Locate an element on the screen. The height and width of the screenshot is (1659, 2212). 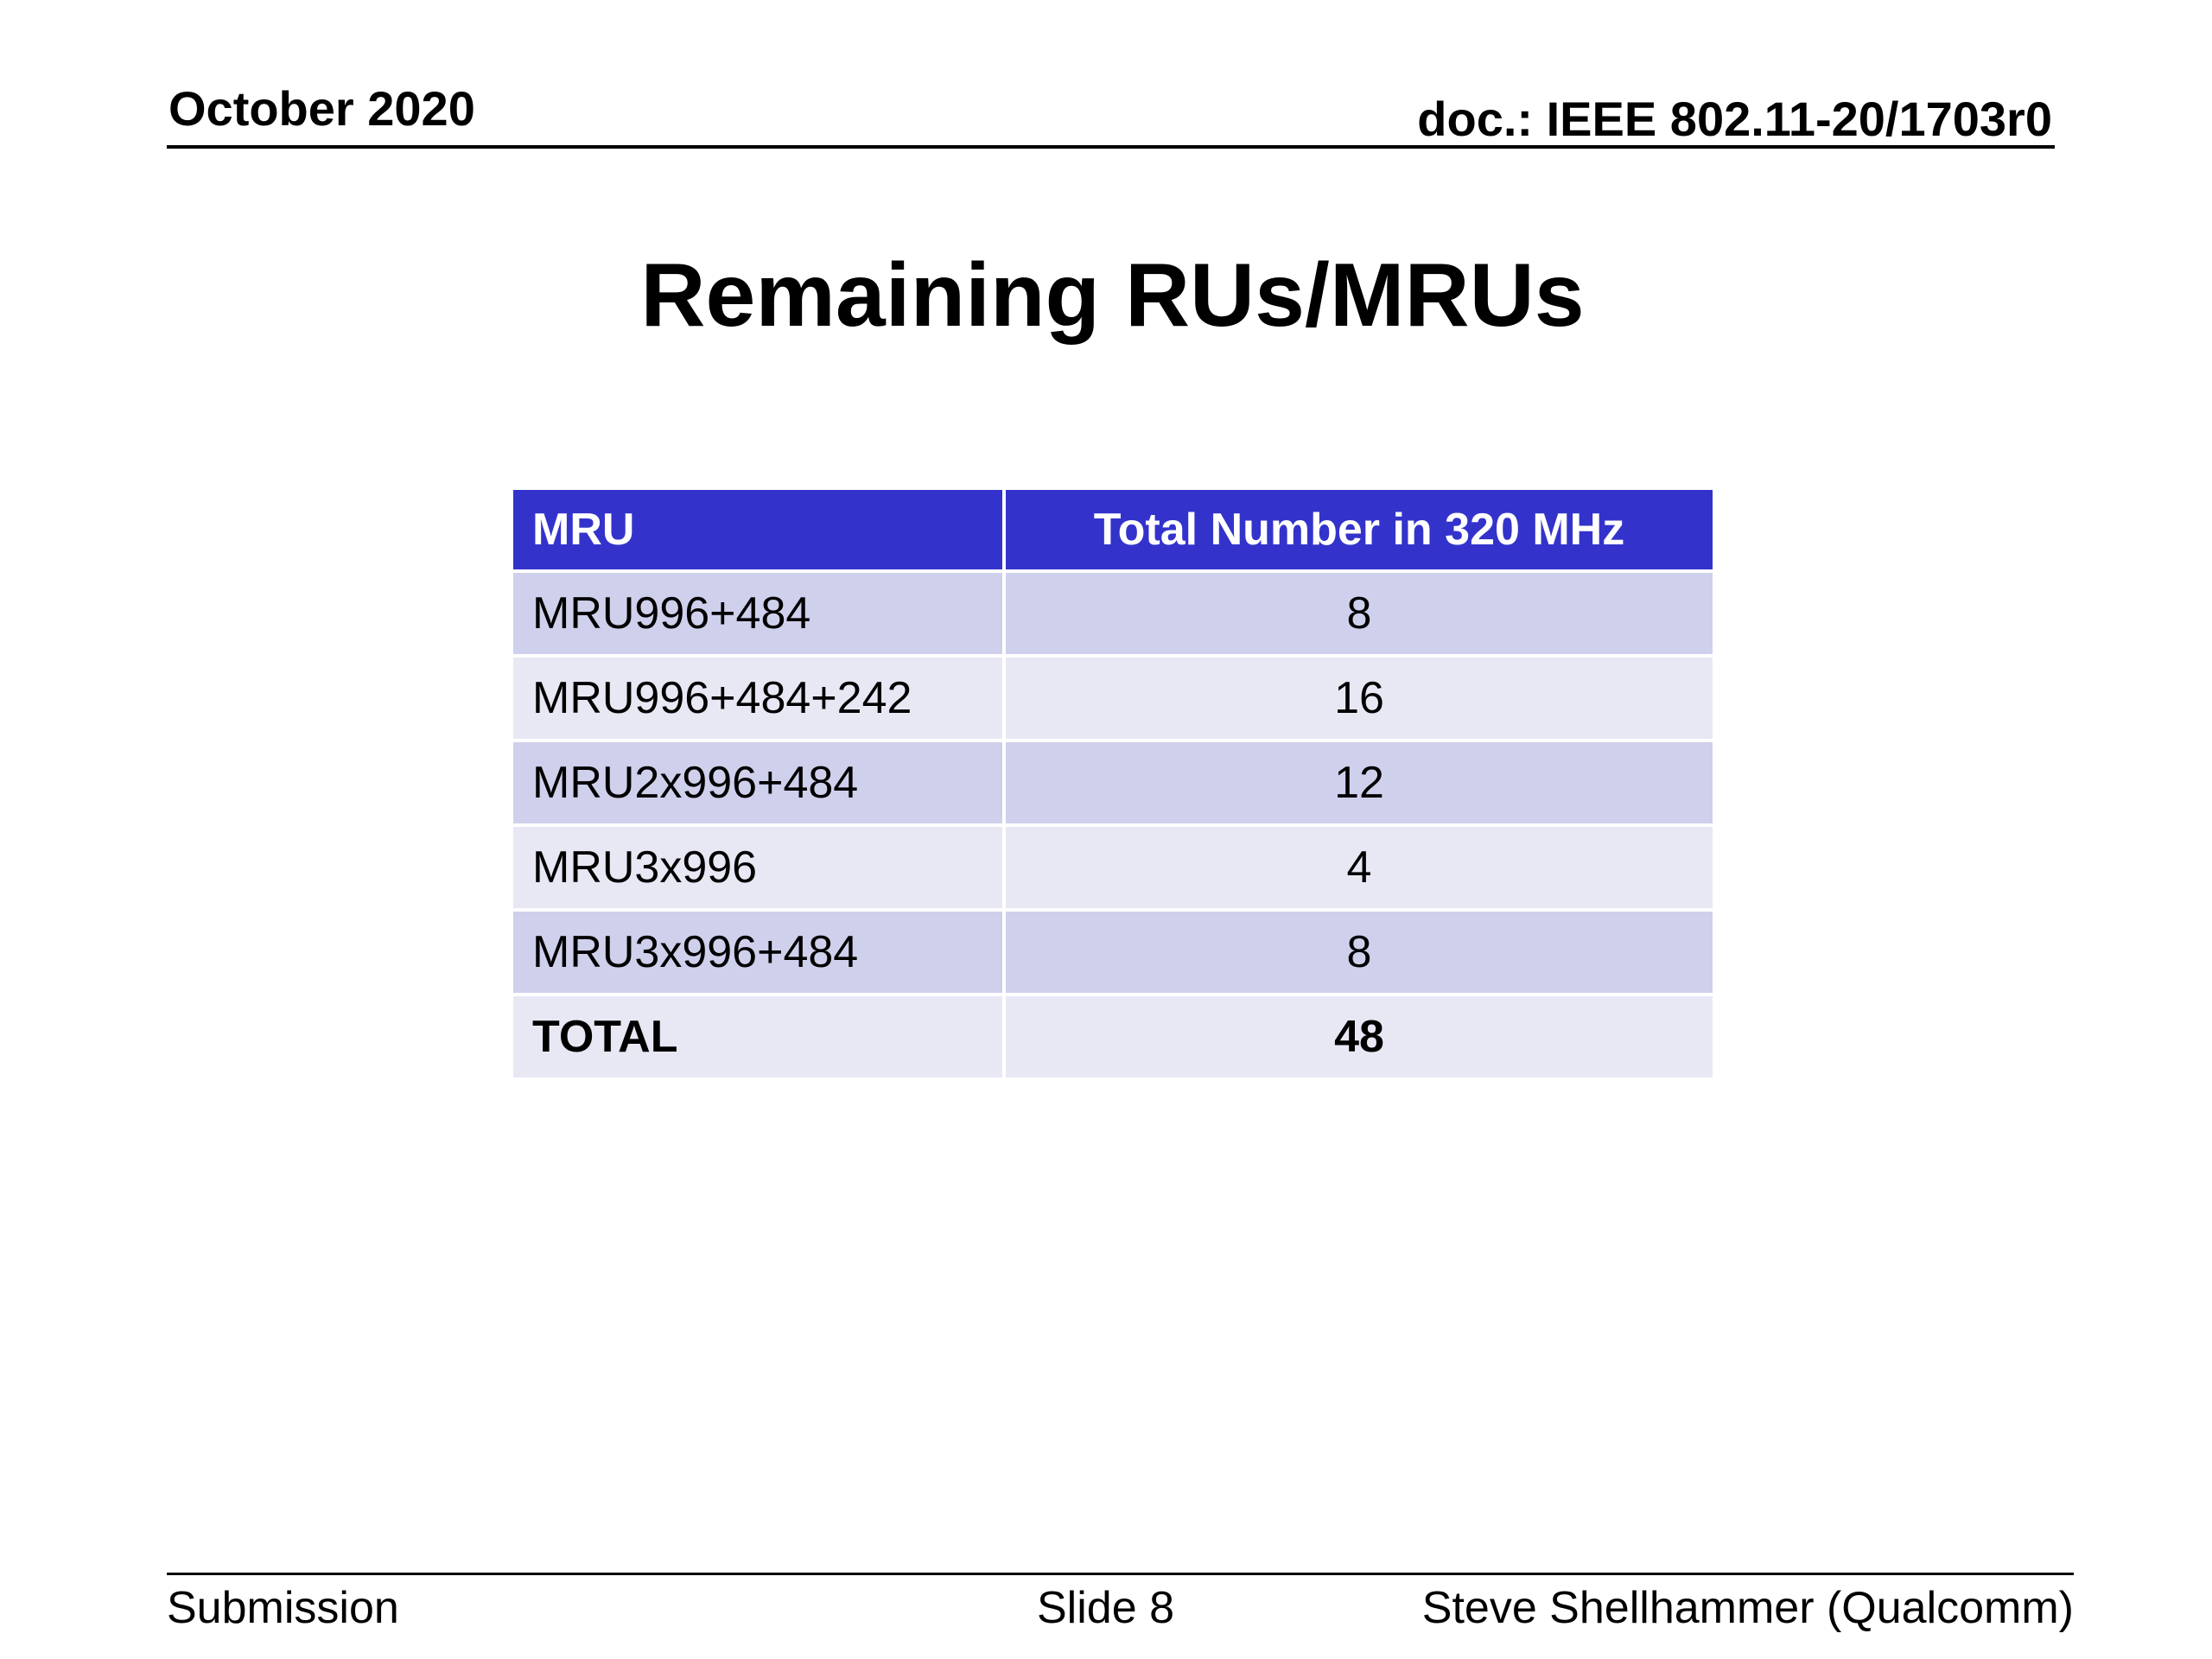
table-cell-mru: MRU3x996 is located at coordinates (758, 867).